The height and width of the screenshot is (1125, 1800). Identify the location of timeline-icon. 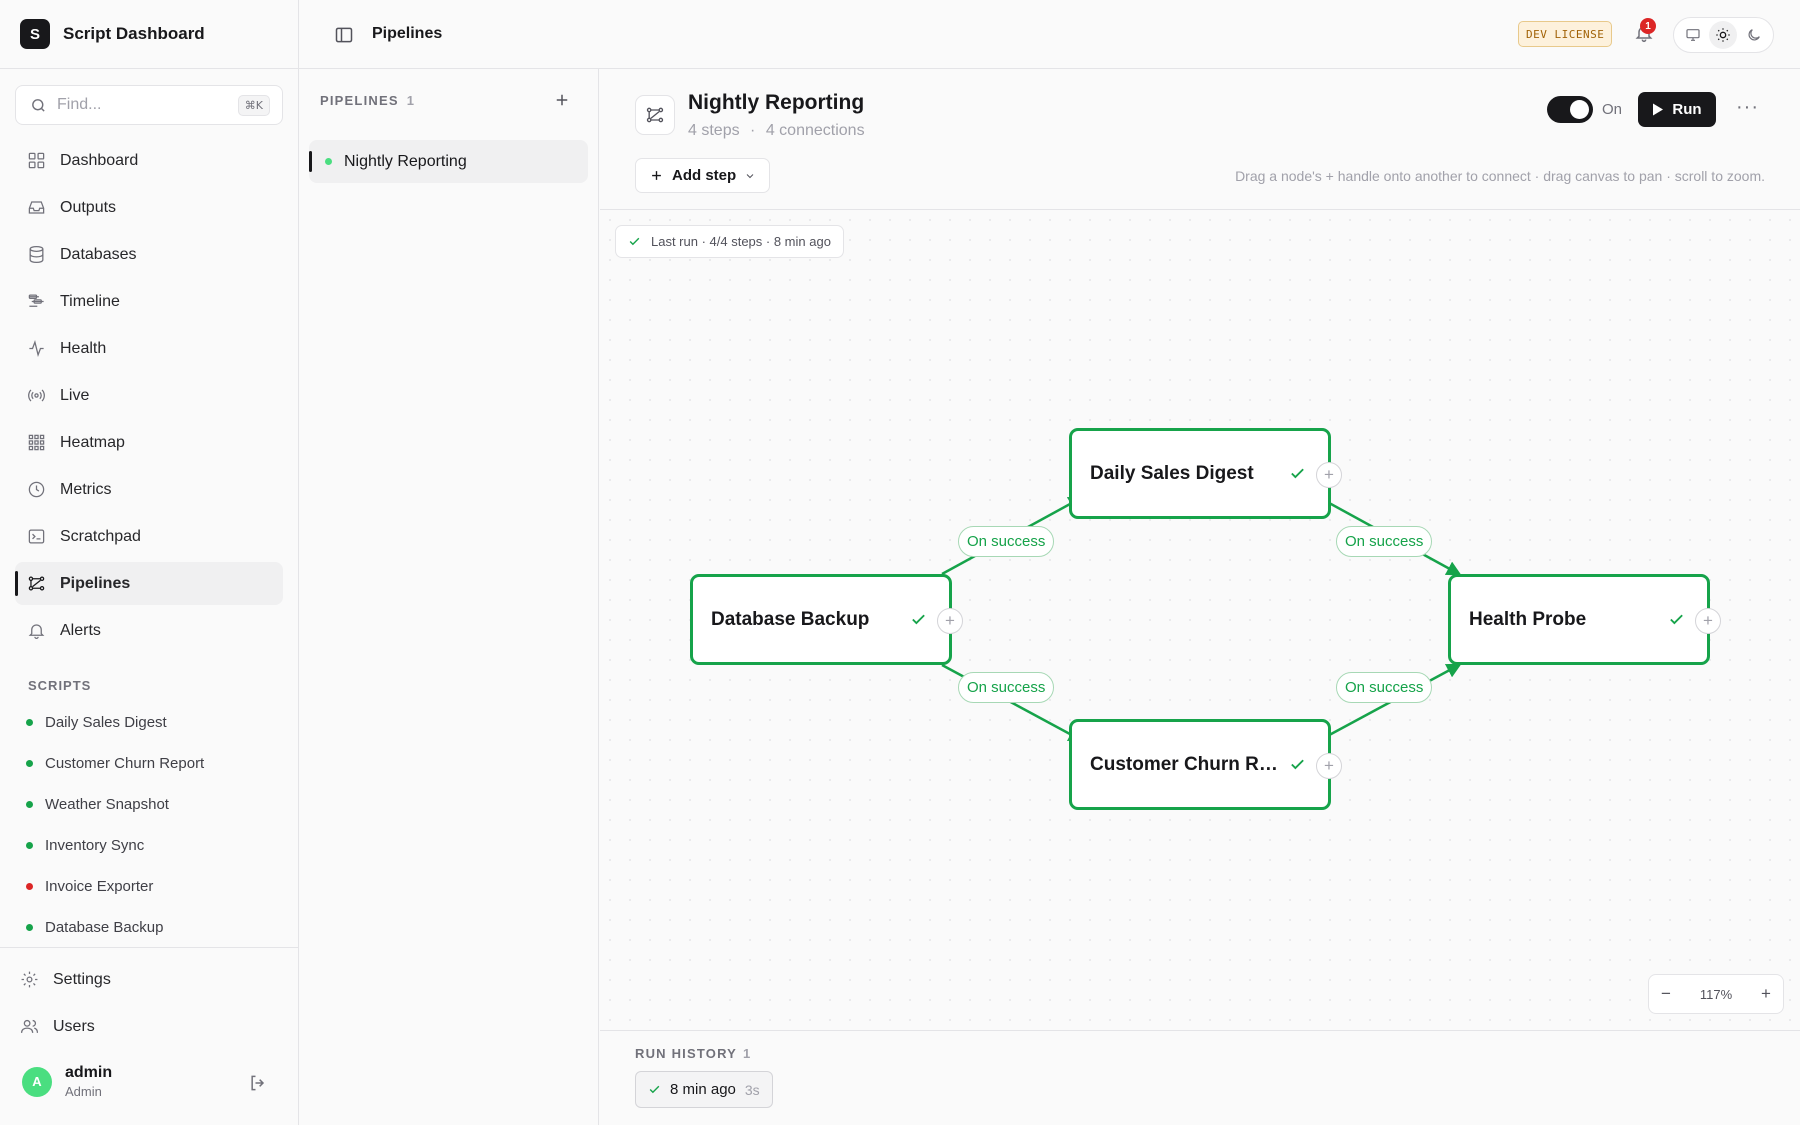
(36, 300).